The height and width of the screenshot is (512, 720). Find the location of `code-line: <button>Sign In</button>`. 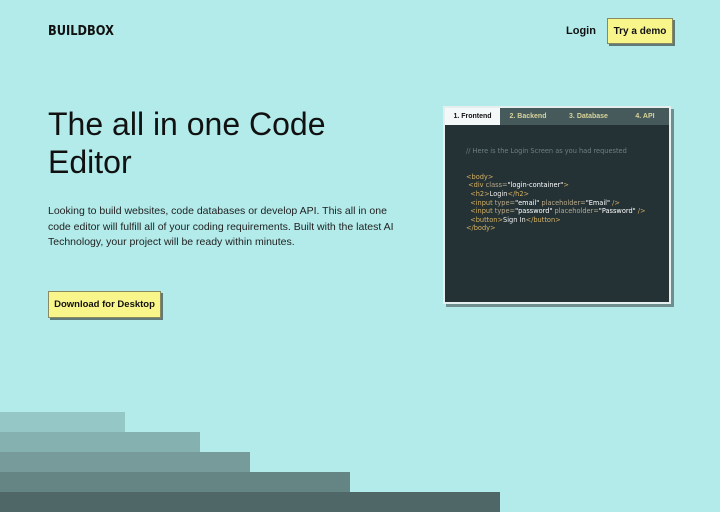

code-line: <button>Sign In</button> is located at coordinates (515, 219).